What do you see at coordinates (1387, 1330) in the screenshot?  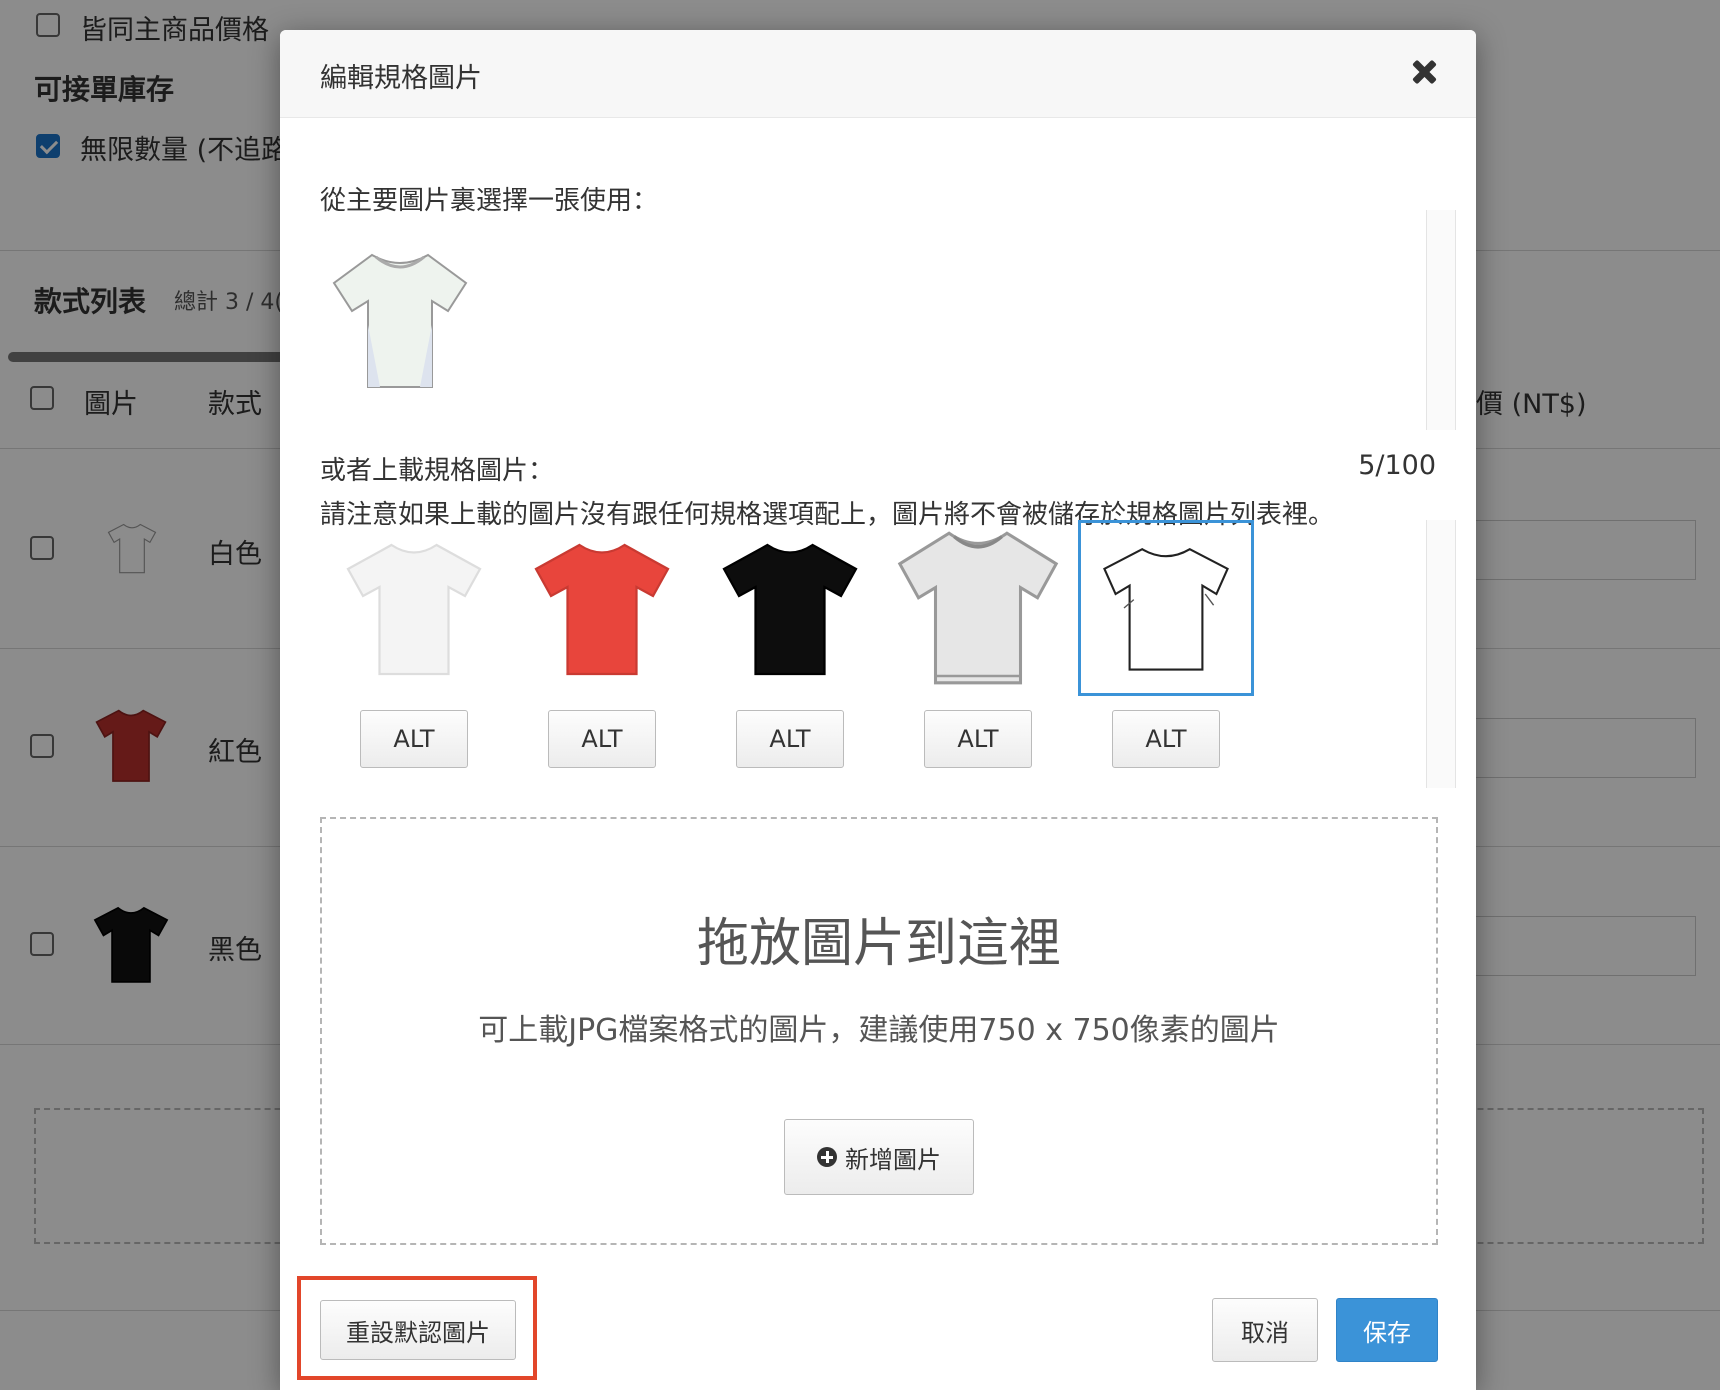 I see `save-button: 保存` at bounding box center [1387, 1330].